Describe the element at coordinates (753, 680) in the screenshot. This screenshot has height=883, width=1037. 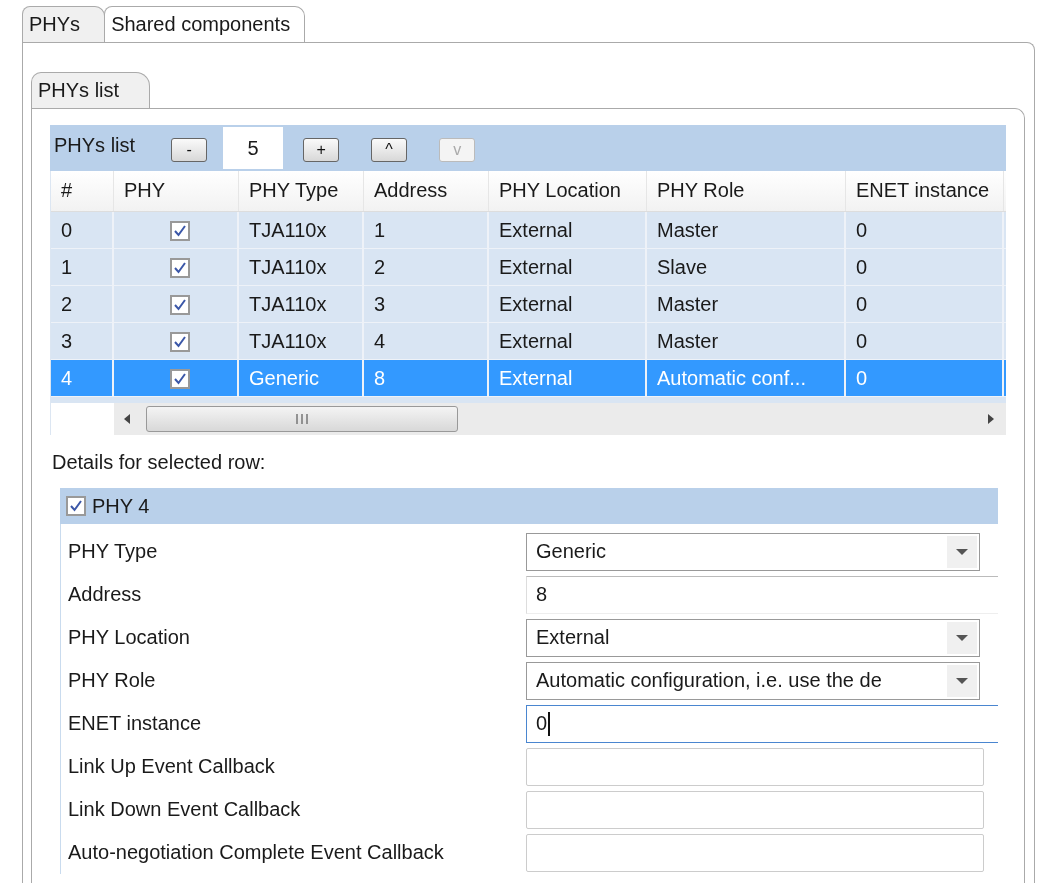
I see `dropdown: Automatic configuration, i.e. use the de` at that location.